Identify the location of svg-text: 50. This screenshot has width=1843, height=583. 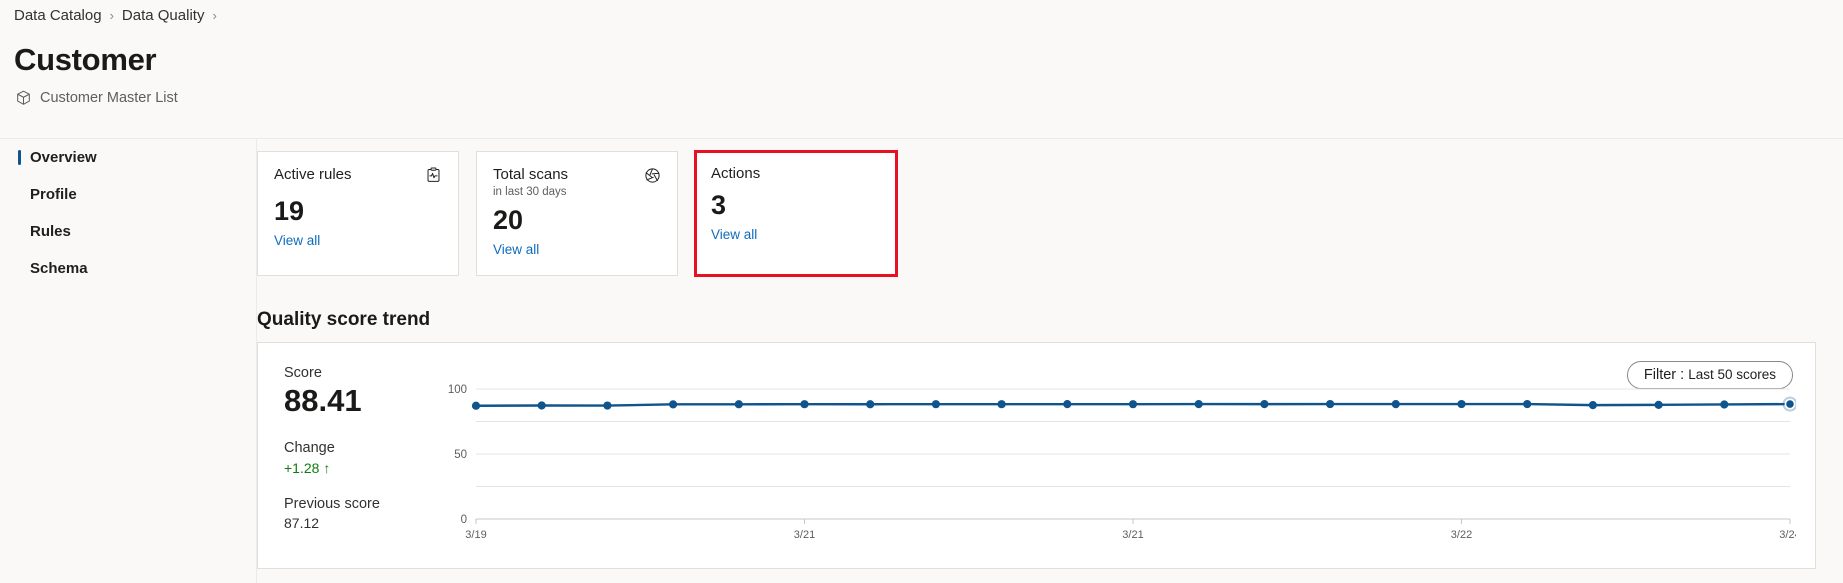
(460, 455).